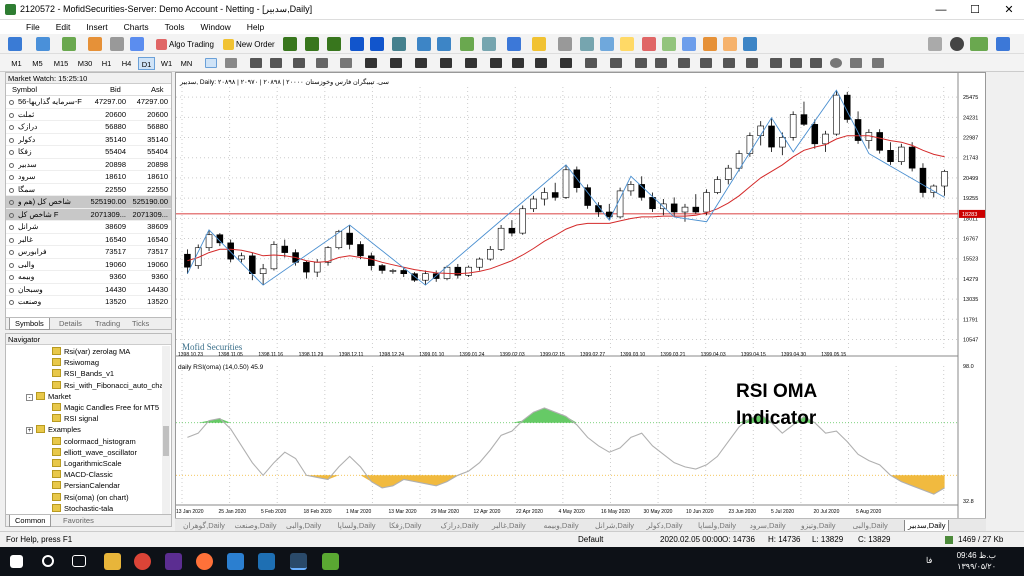  I want to click on fibonacci-icon, so click(346, 63).